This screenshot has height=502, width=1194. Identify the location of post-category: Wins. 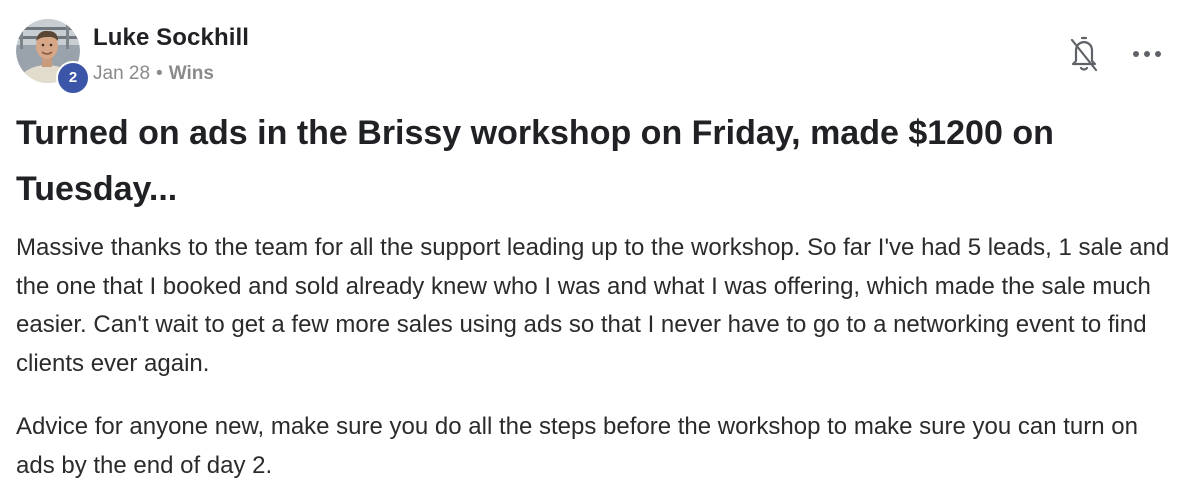
(191, 73).